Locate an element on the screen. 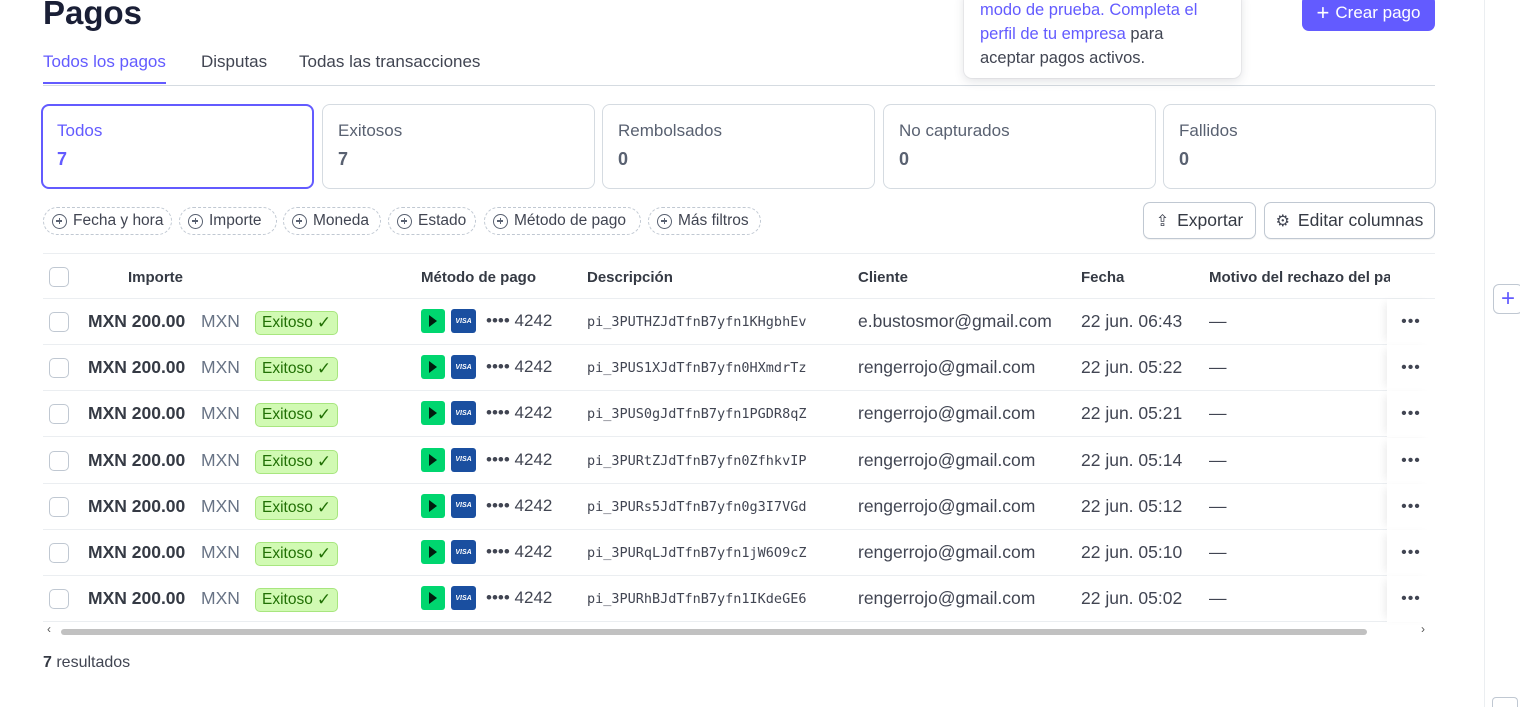 This screenshot has width=1520, height=707. filter-more: Más filtros is located at coordinates (704, 221).